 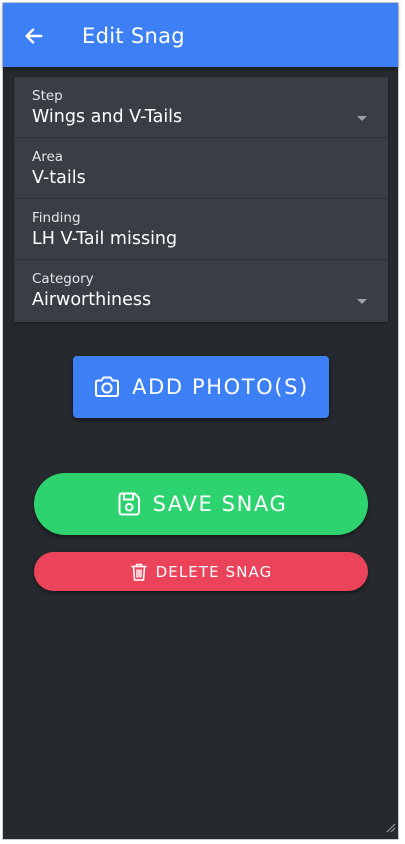 I want to click on step-select: Step Wings and V-Tails, so click(x=201, y=107).